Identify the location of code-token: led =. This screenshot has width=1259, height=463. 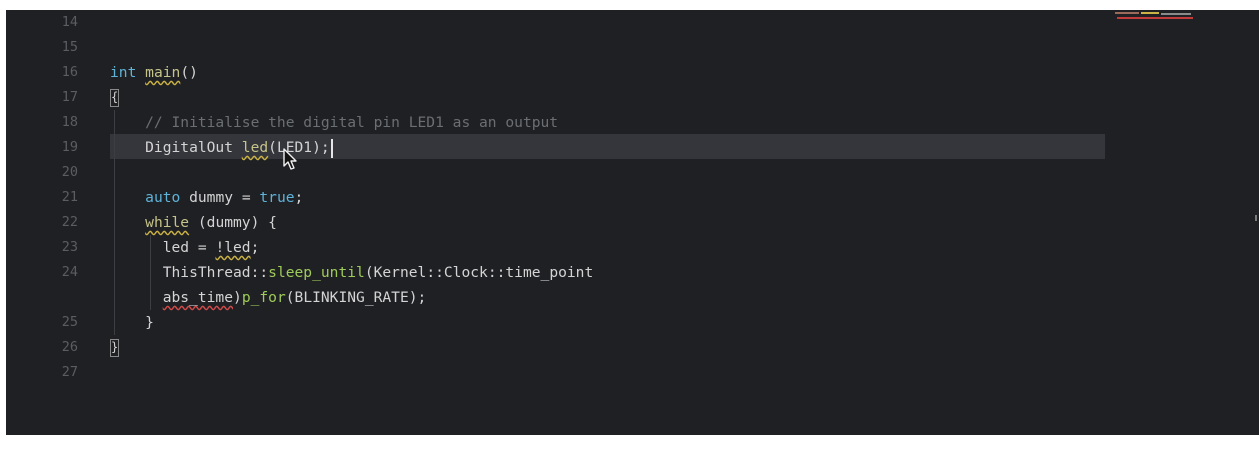
(163, 247).